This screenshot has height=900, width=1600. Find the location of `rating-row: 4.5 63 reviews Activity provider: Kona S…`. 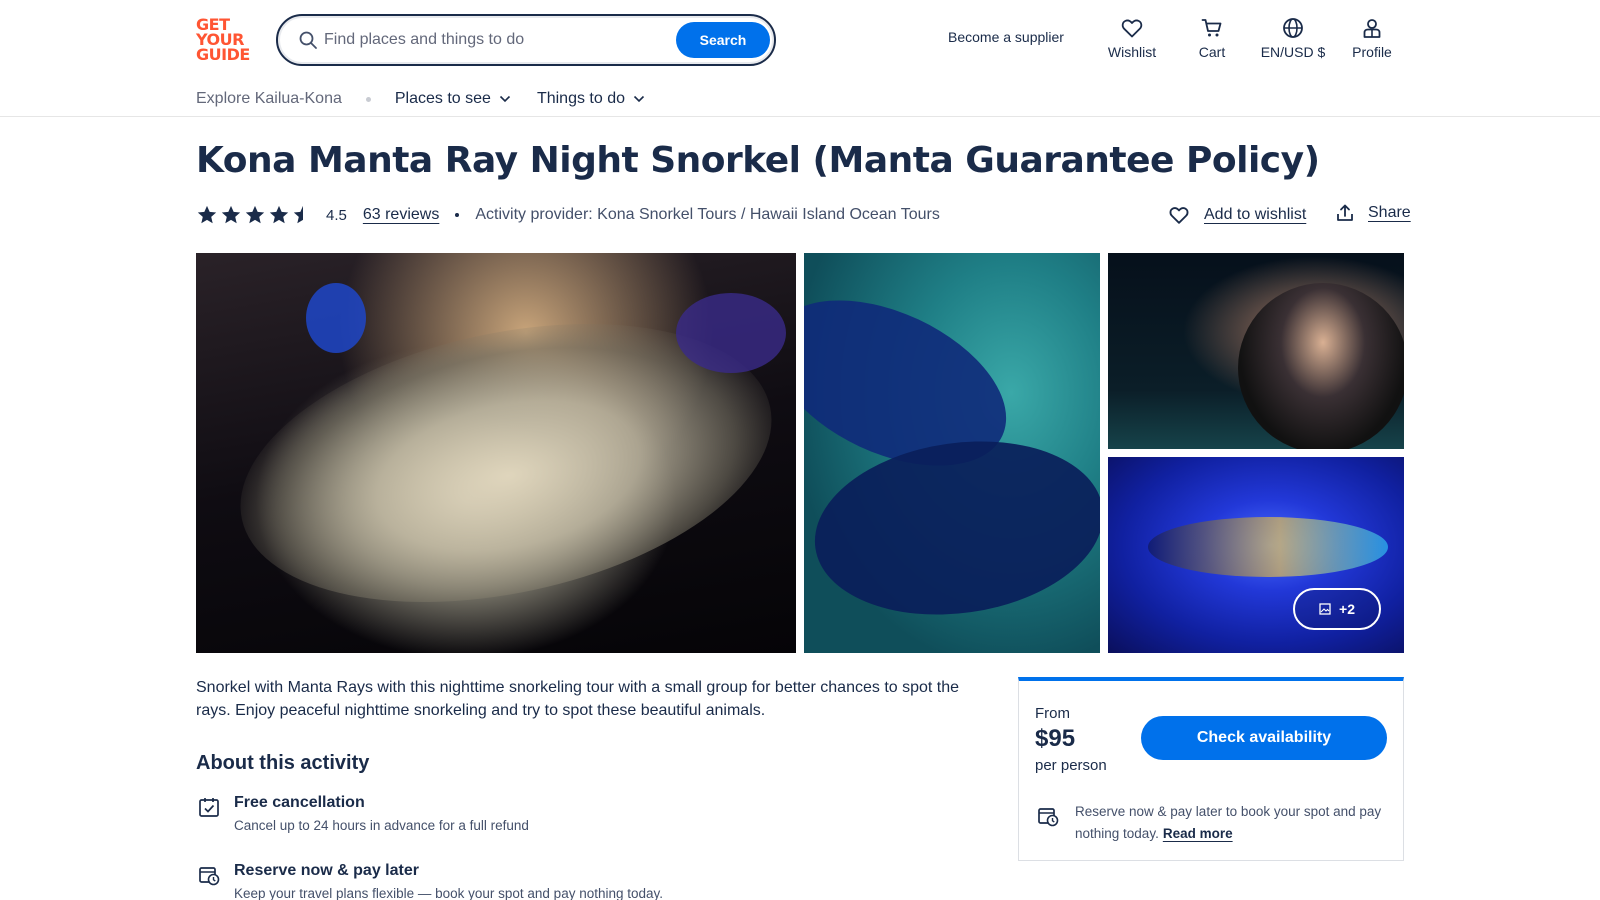

rating-row: 4.5 63 reviews Activity provider: Kona S… is located at coordinates (568, 215).